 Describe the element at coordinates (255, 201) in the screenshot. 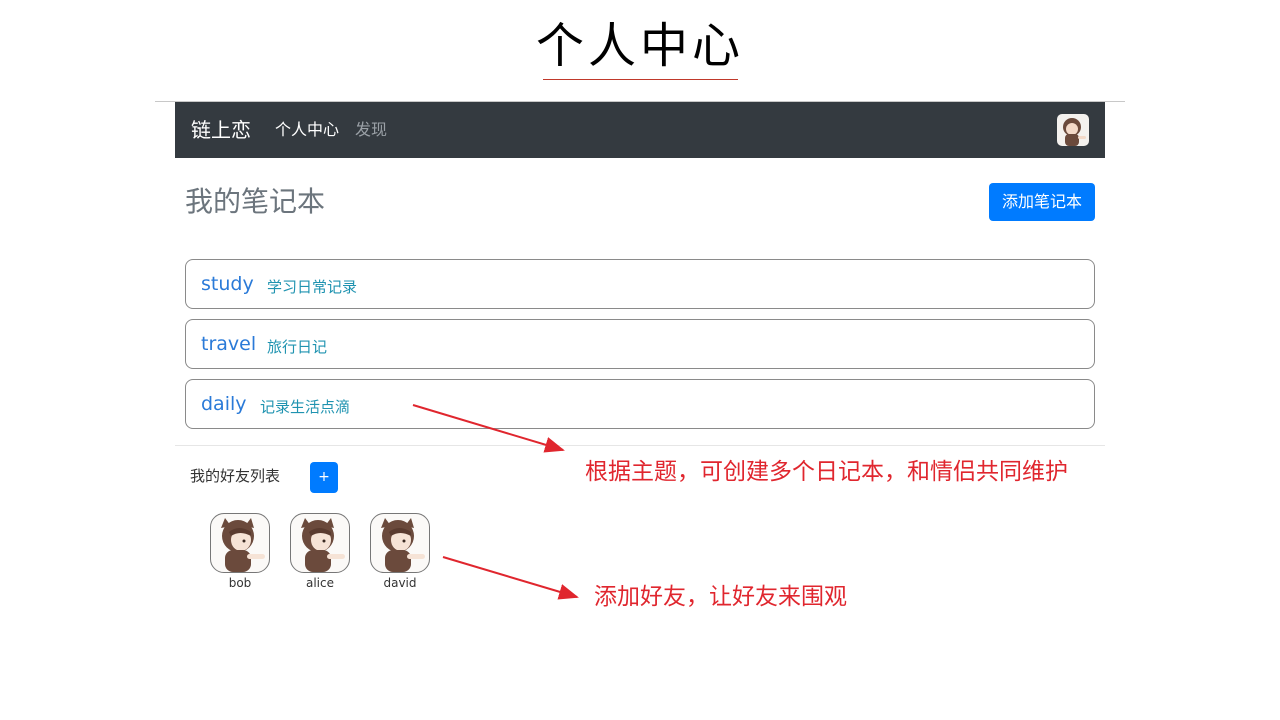

I see `page-title: 我的笔记本` at that location.